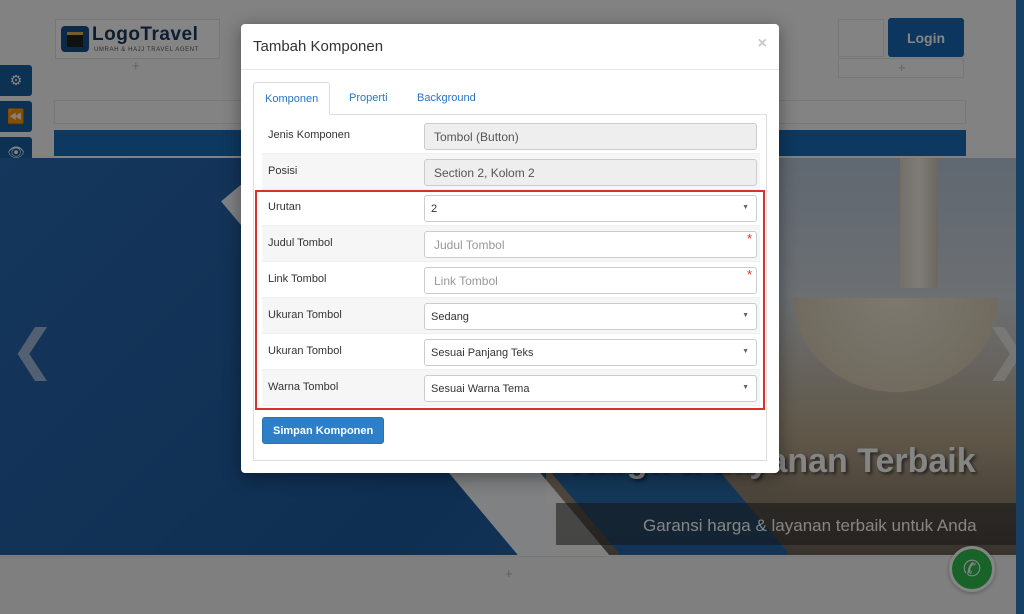  What do you see at coordinates (590, 208) in the screenshot?
I see `urutan-select: 2 ▼` at bounding box center [590, 208].